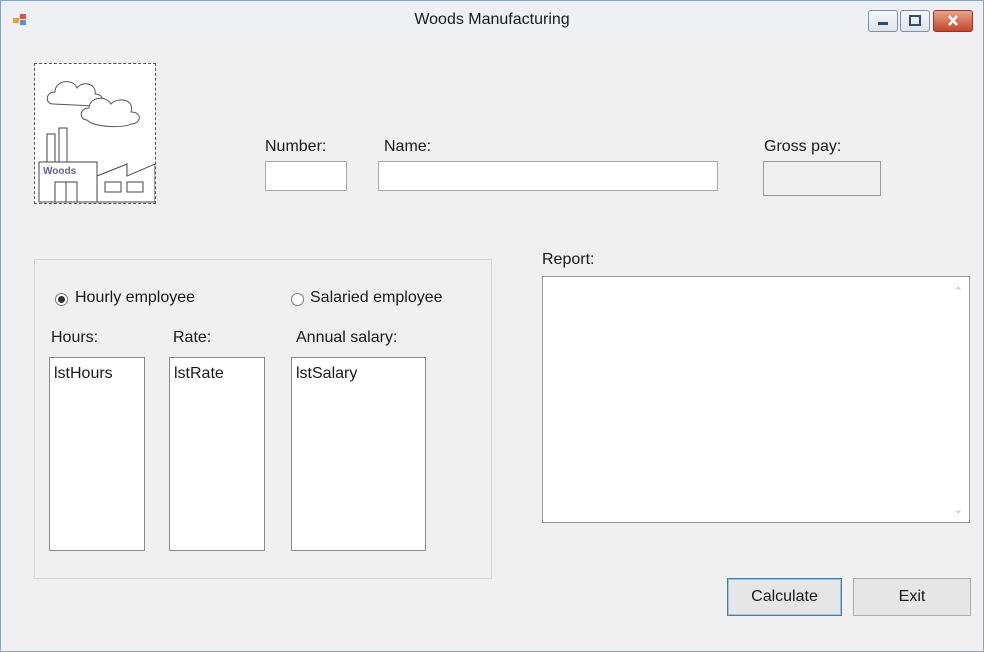 This screenshot has height=652, width=984. Describe the element at coordinates (958, 509) in the screenshot. I see `scroll-down-icon: ⌄` at that location.